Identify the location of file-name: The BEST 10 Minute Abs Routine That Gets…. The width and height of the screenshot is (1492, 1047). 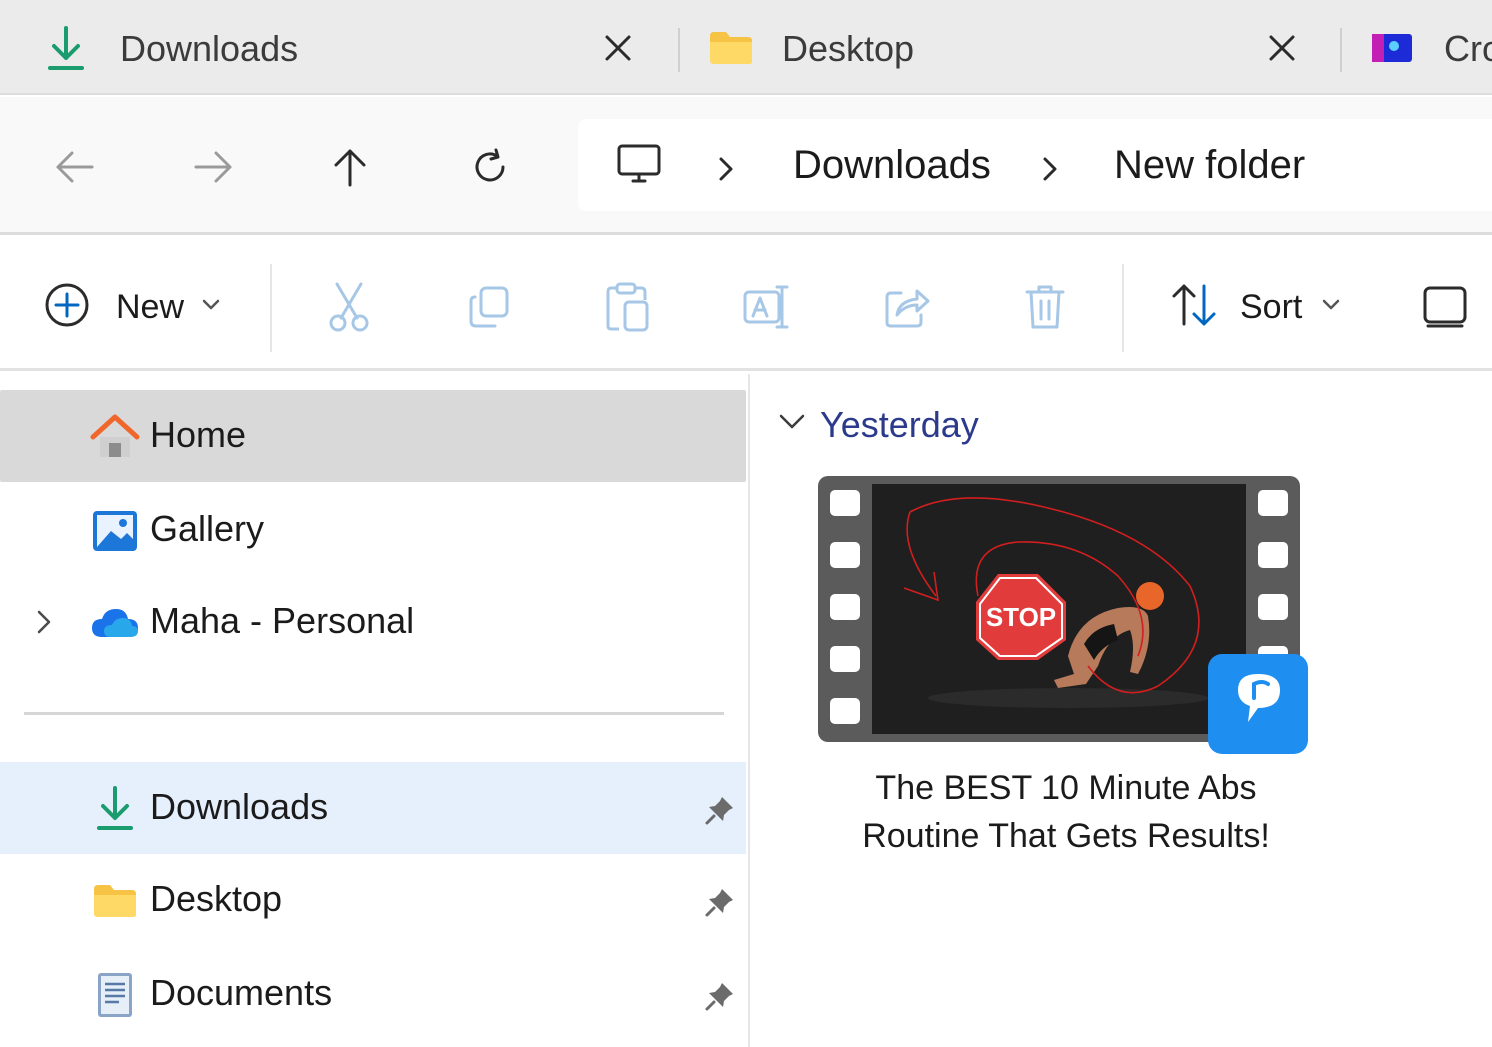
(1066, 812).